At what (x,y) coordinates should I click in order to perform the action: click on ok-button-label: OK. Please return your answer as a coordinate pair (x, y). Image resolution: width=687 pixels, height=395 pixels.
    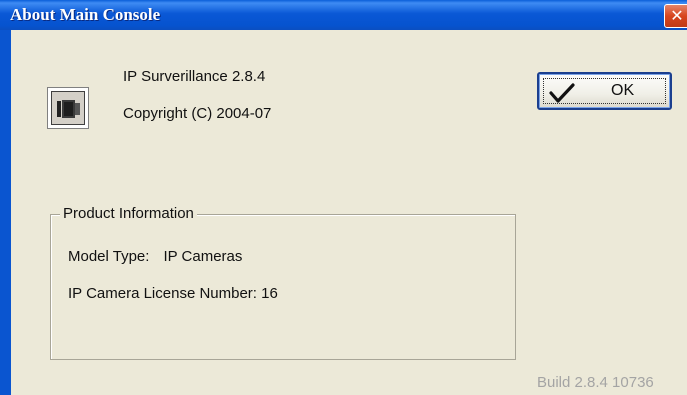
    Looking at the image, I should click on (623, 90).